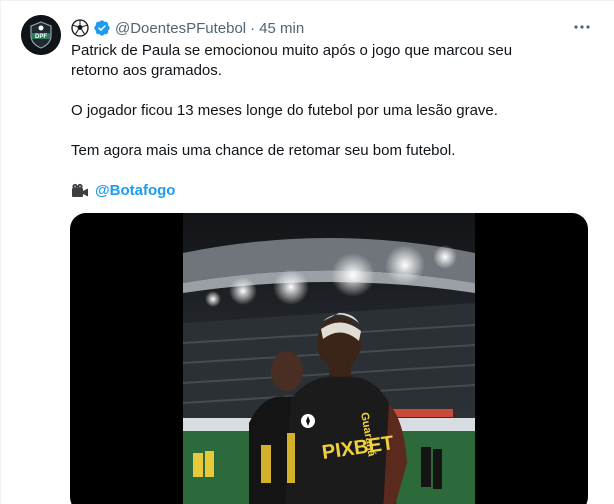  What do you see at coordinates (281, 28) in the screenshot?
I see `tweet-timestamp: 45 min` at bounding box center [281, 28].